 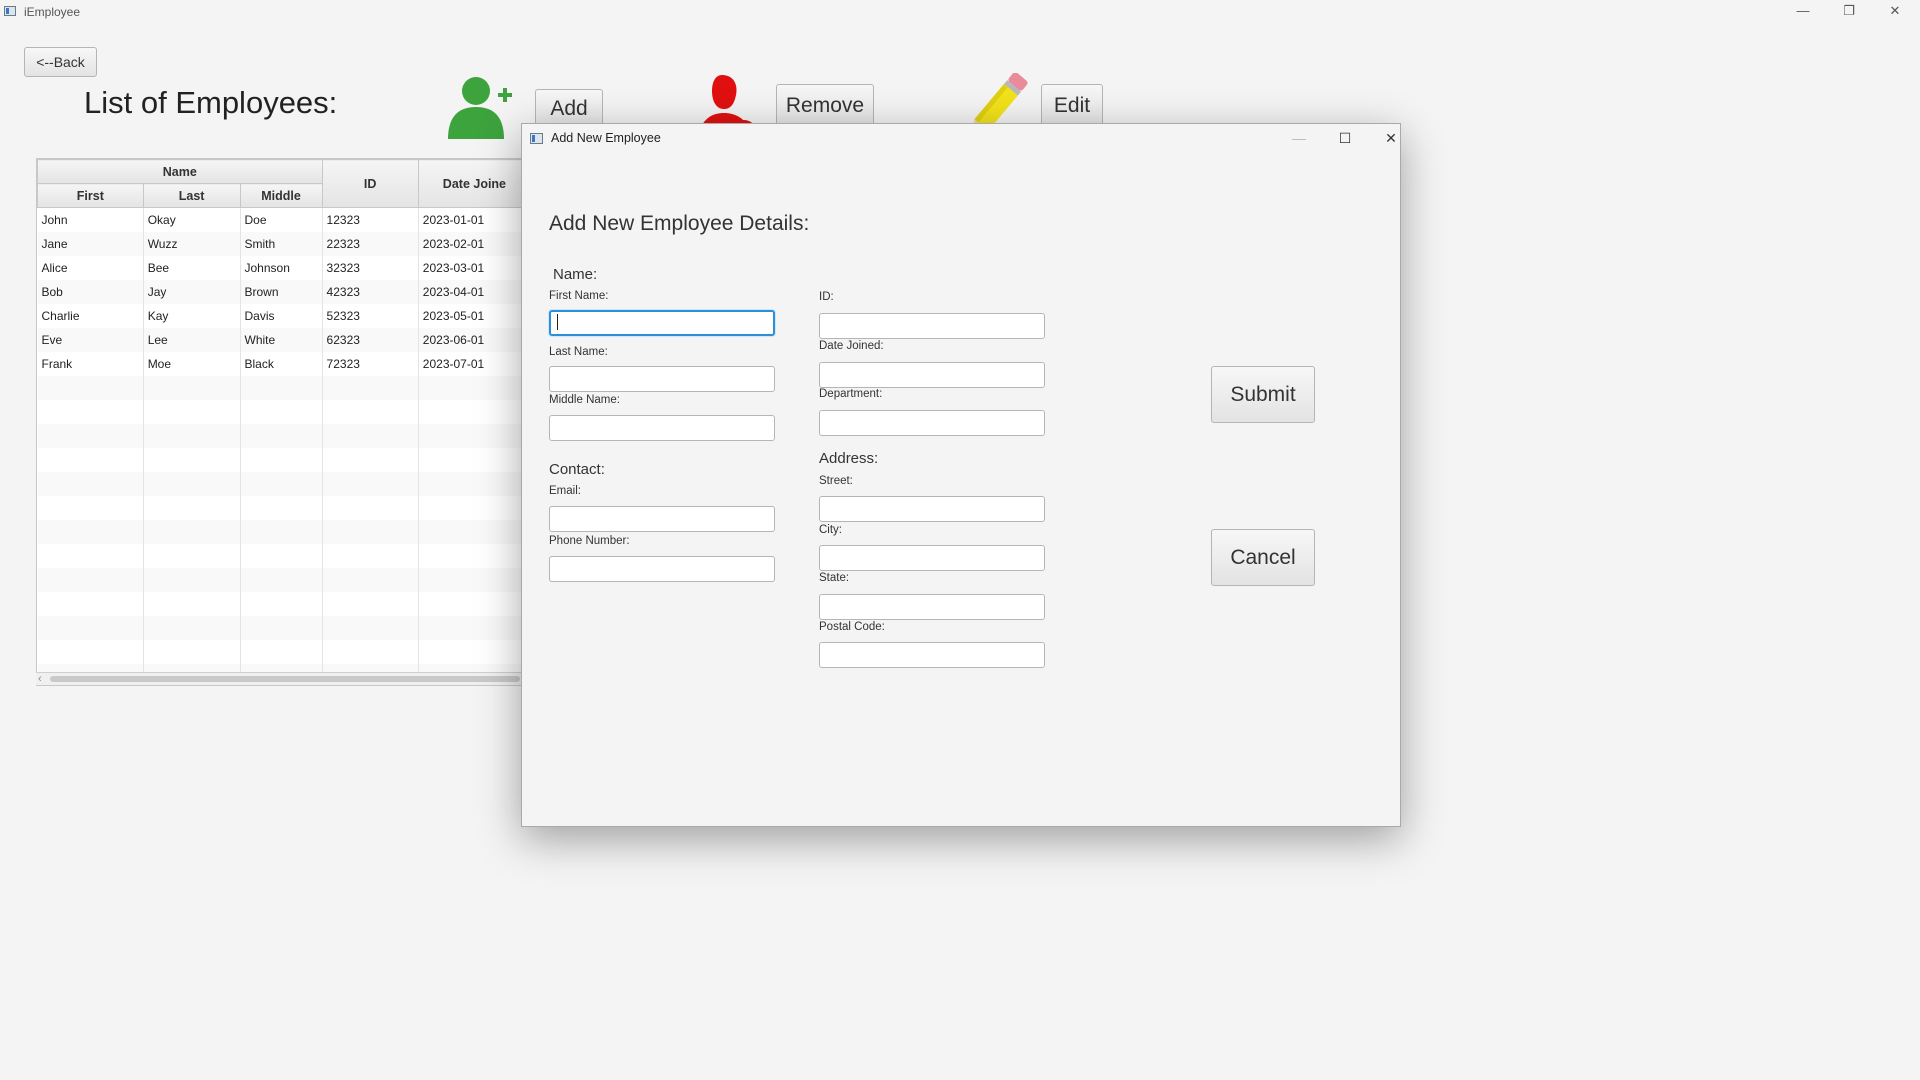 What do you see at coordinates (589, 541) in the screenshot?
I see `phone-label: Phone Number:` at bounding box center [589, 541].